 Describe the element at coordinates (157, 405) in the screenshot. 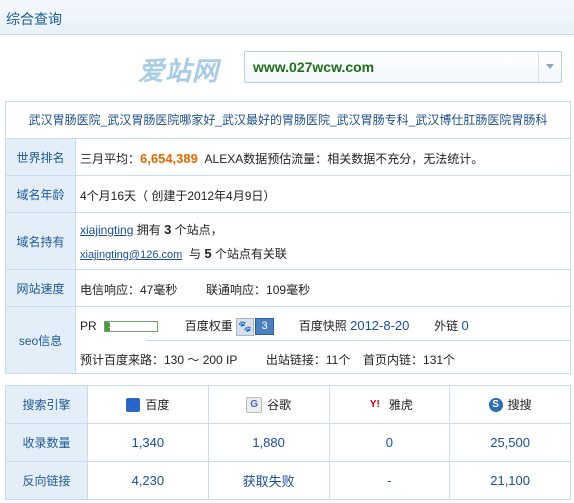

I see `engine-name: 百度` at that location.